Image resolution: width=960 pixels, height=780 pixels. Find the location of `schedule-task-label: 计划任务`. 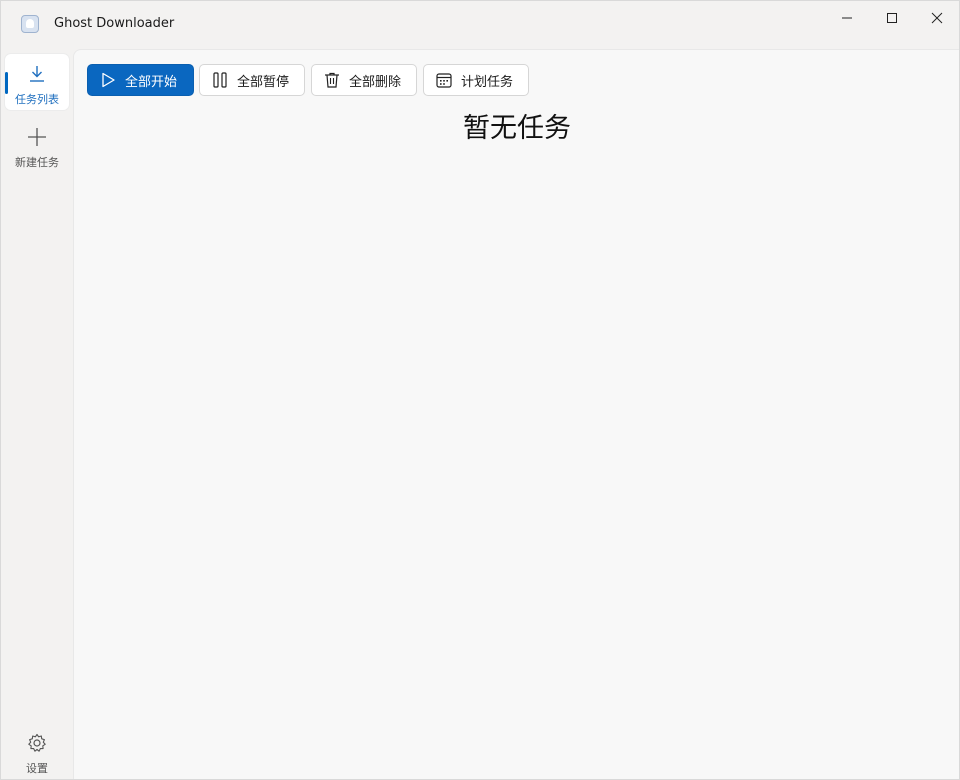

schedule-task-label: 计划任务 is located at coordinates (487, 82).